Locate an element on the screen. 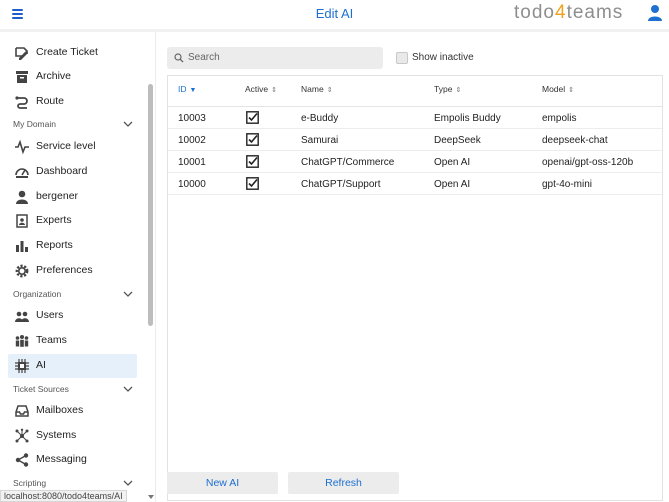 This screenshot has height=502, width=669. sidebar-item-messaging: Messaging is located at coordinates (72, 460).